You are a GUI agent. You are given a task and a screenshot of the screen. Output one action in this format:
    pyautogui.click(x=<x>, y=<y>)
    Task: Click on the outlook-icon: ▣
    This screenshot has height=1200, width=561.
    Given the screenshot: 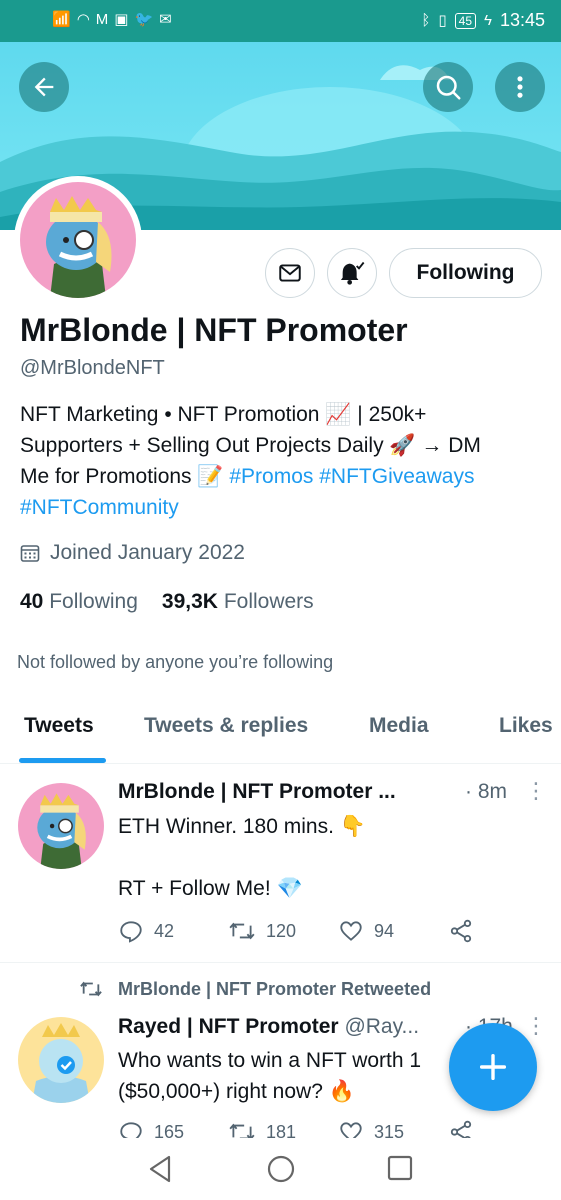 What is the action you would take?
    pyautogui.click(x=121, y=19)
    